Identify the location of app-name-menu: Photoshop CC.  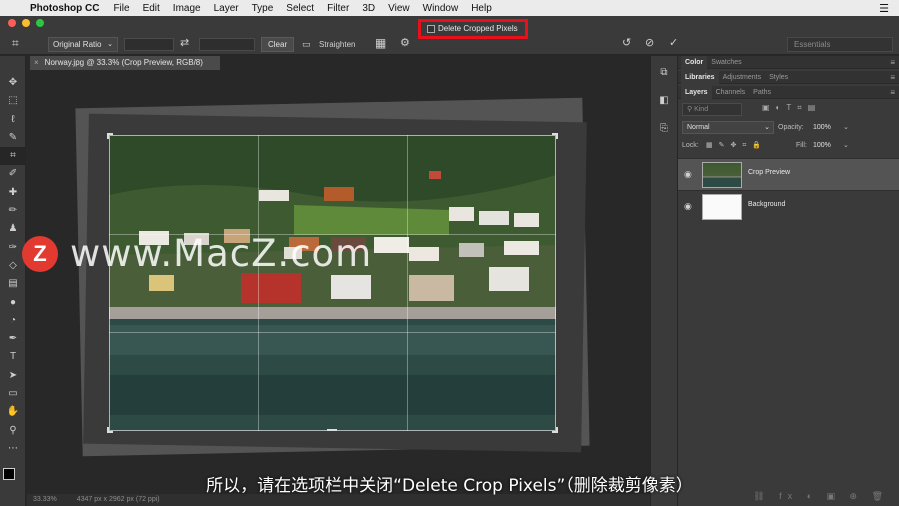
(64, 8).